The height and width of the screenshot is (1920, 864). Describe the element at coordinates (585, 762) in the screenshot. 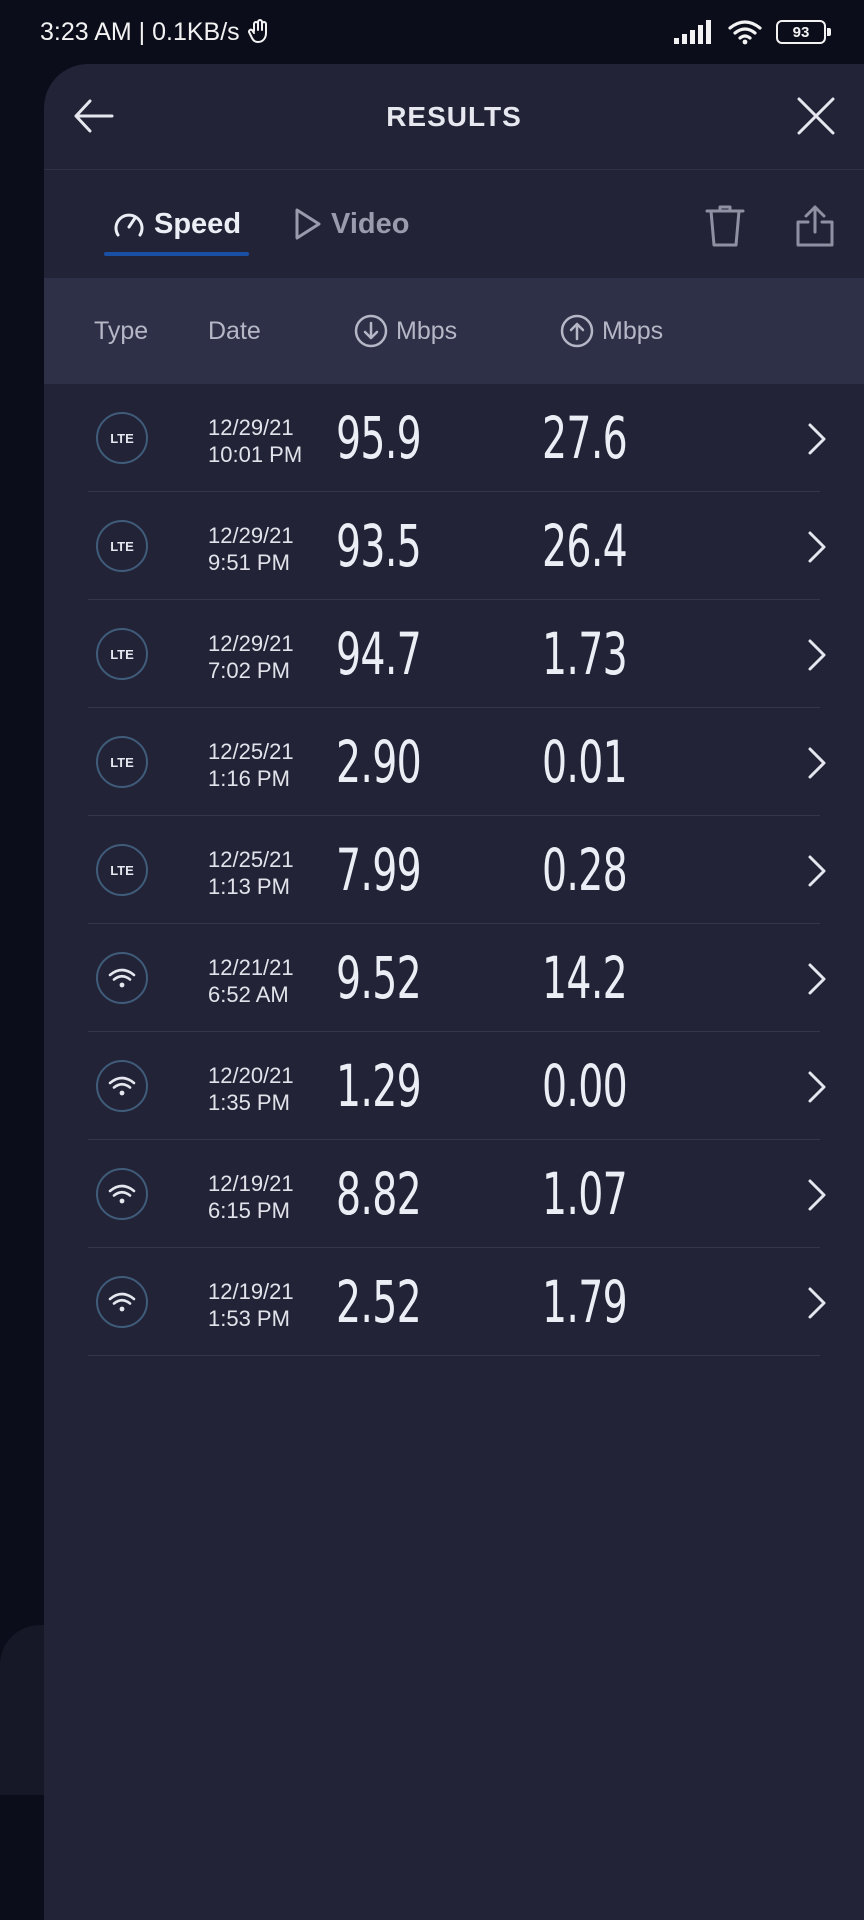

I see `upload-speed: 0.01` at that location.